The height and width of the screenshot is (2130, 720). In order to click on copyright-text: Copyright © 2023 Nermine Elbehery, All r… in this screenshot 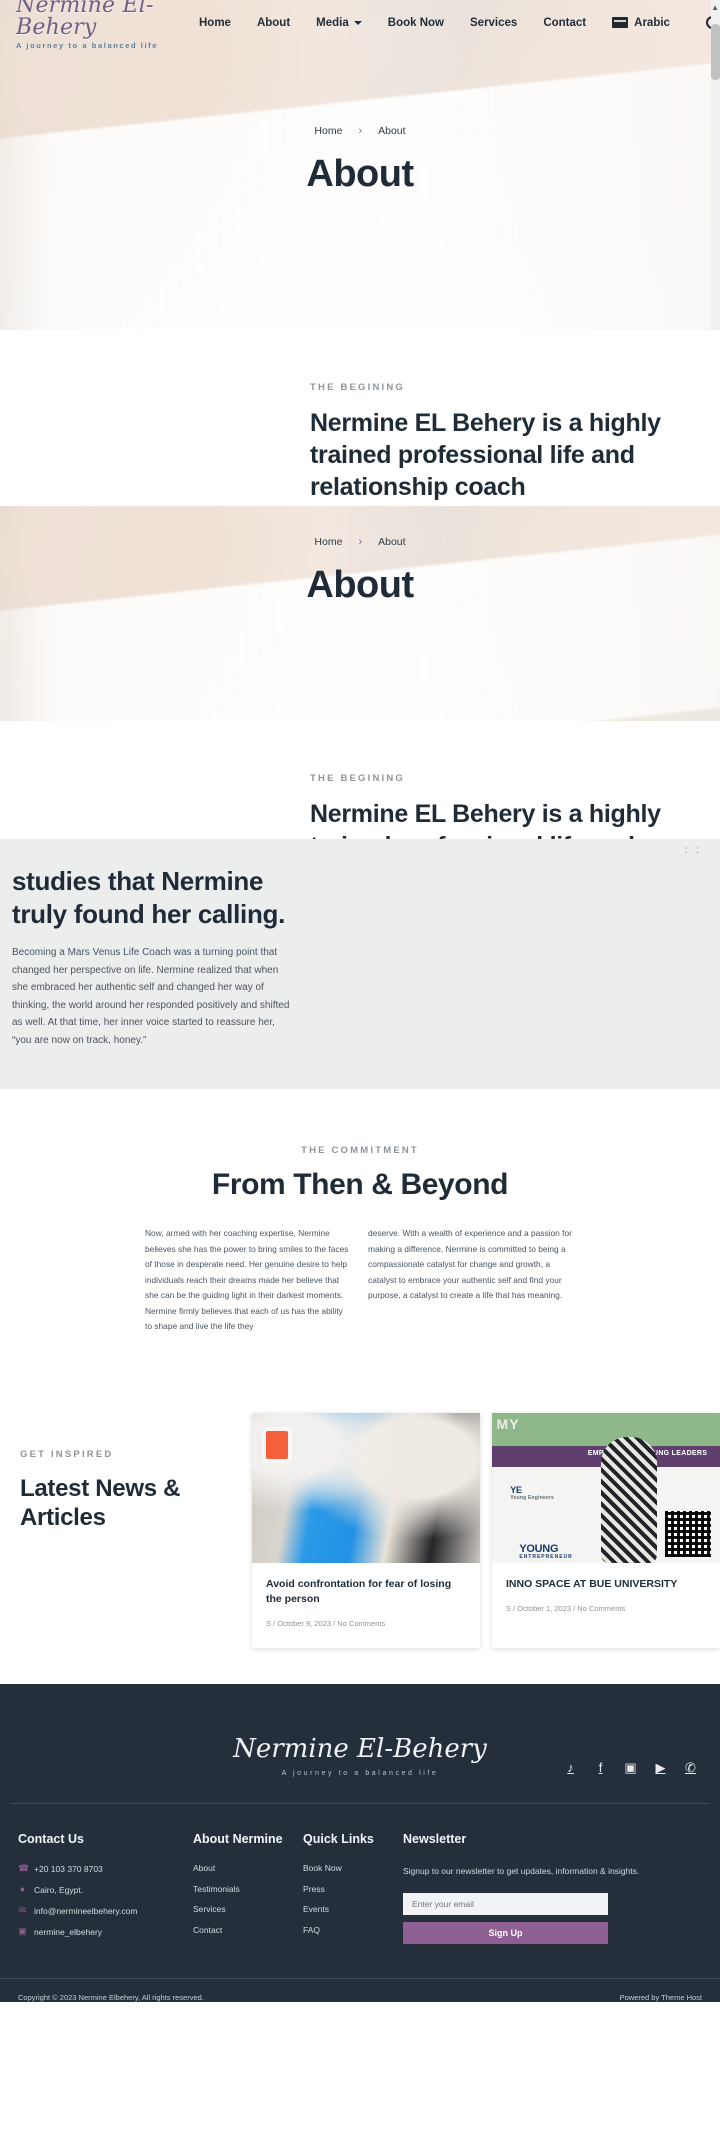, I will do `click(111, 1998)`.